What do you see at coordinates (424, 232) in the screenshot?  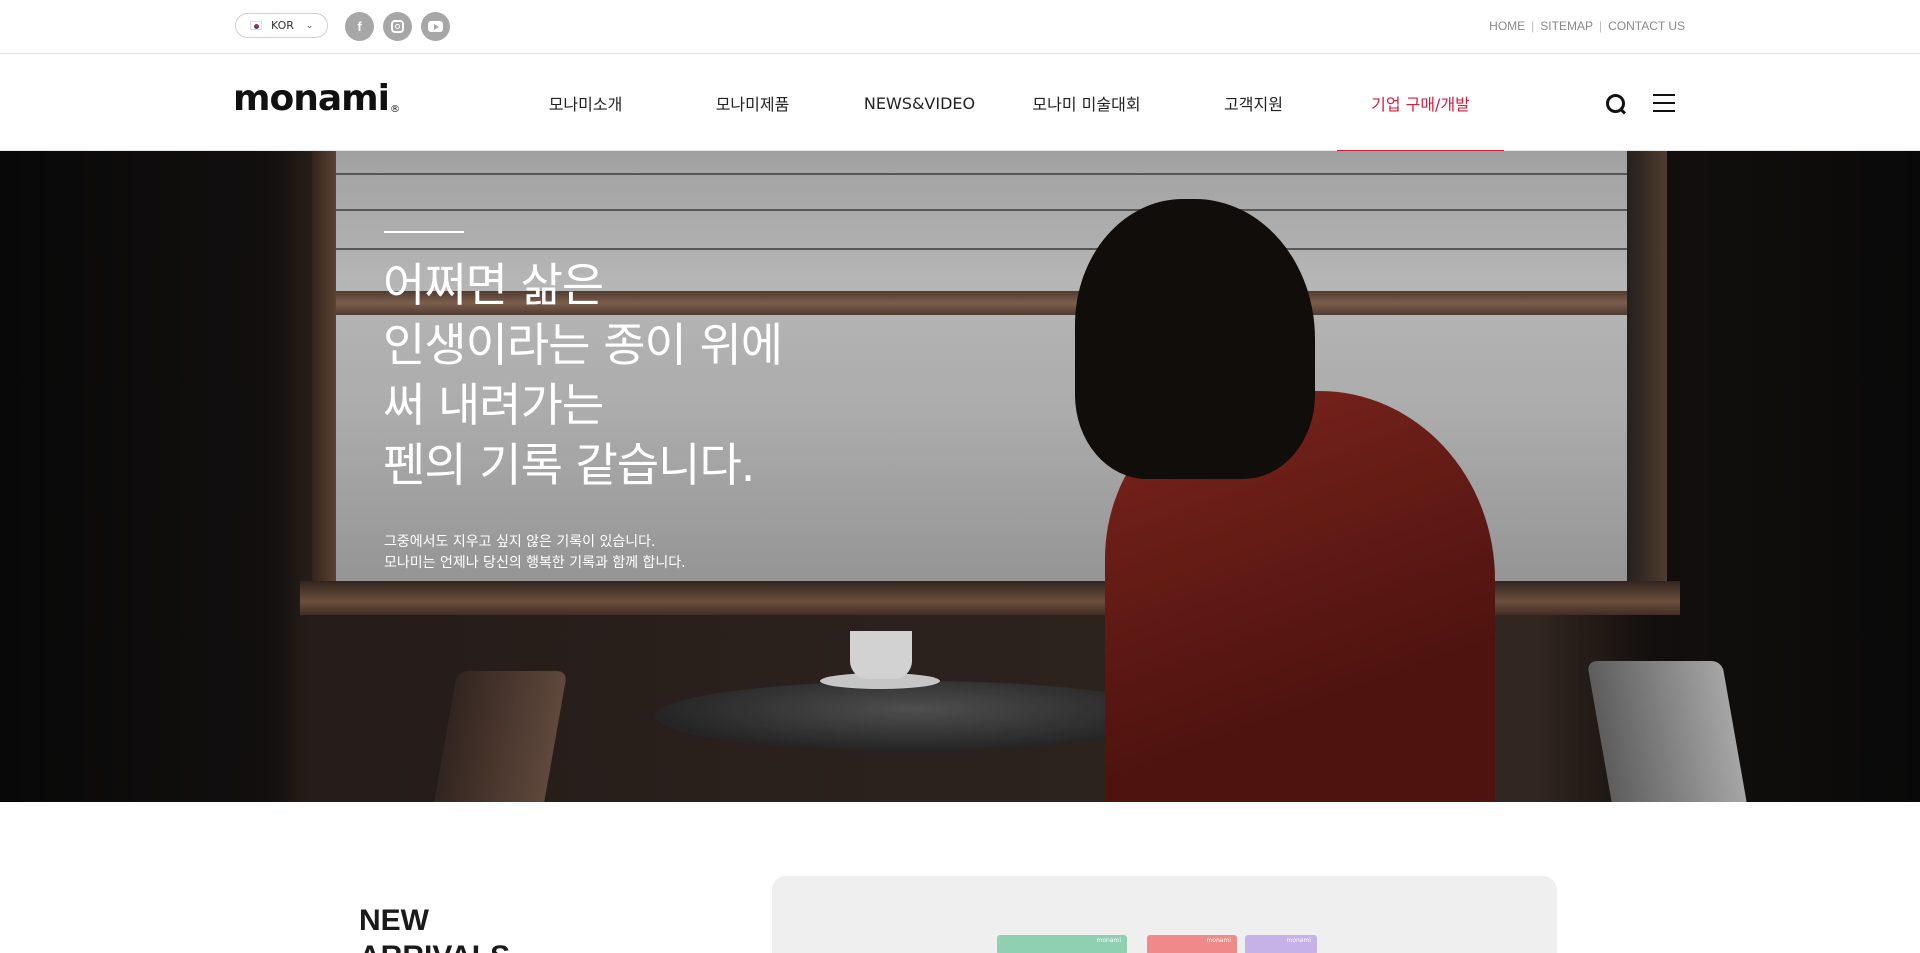 I see `hero-divider` at bounding box center [424, 232].